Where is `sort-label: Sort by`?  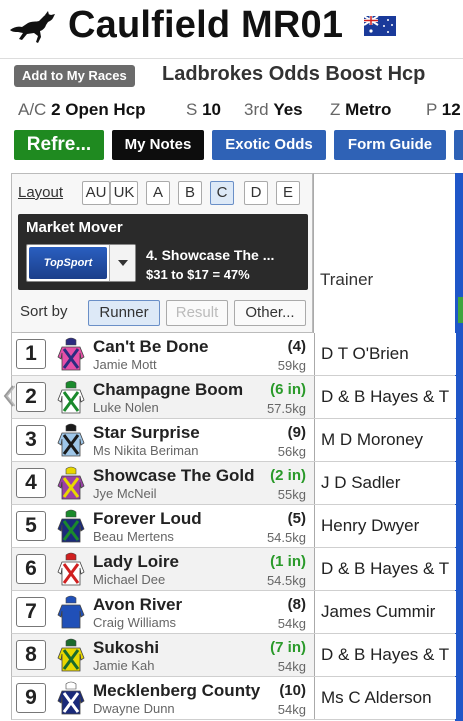
sort-label: Sort by is located at coordinates (44, 311).